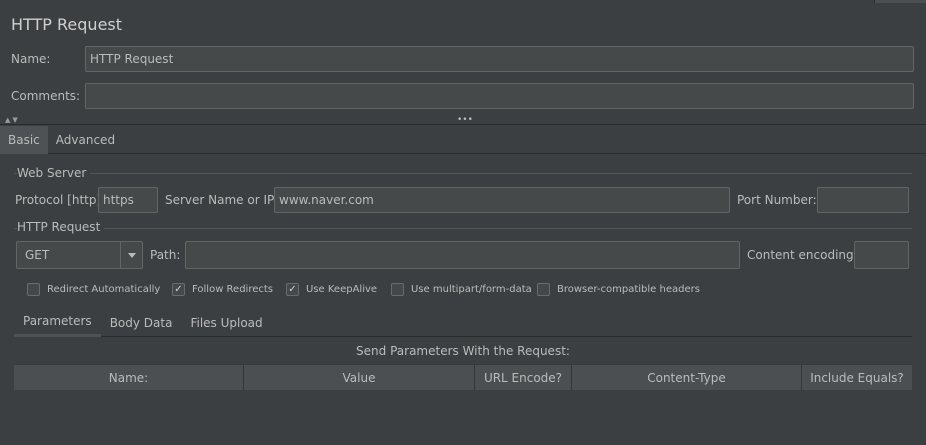  Describe the element at coordinates (463, 140) in the screenshot. I see `main-tabbar: Basic Advanced` at that location.